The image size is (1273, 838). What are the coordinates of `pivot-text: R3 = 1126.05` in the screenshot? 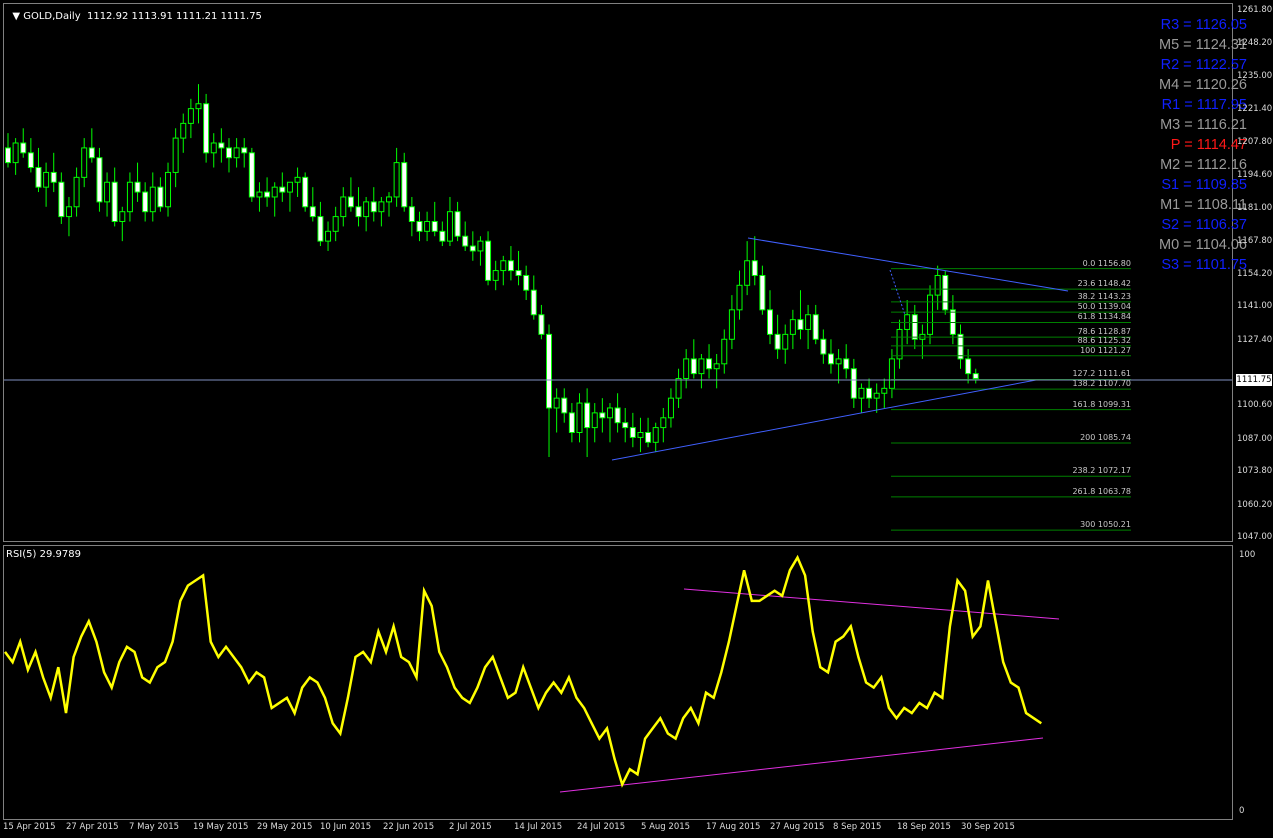 It's located at (1203, 25).